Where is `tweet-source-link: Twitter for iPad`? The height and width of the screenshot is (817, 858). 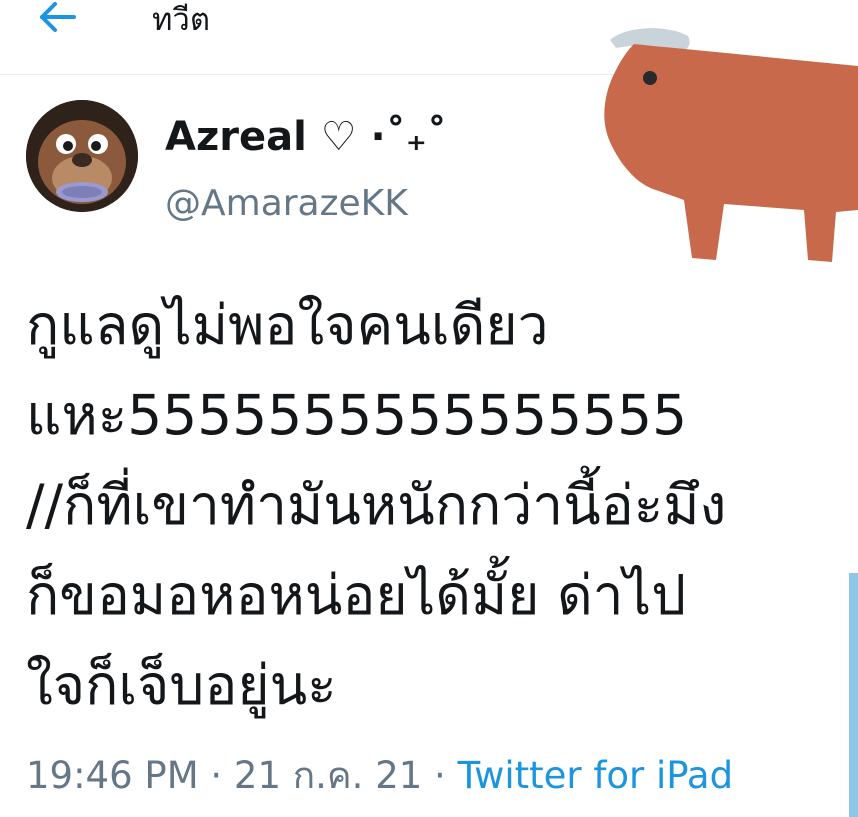
tweet-source-link: Twitter for iPad is located at coordinates (596, 775).